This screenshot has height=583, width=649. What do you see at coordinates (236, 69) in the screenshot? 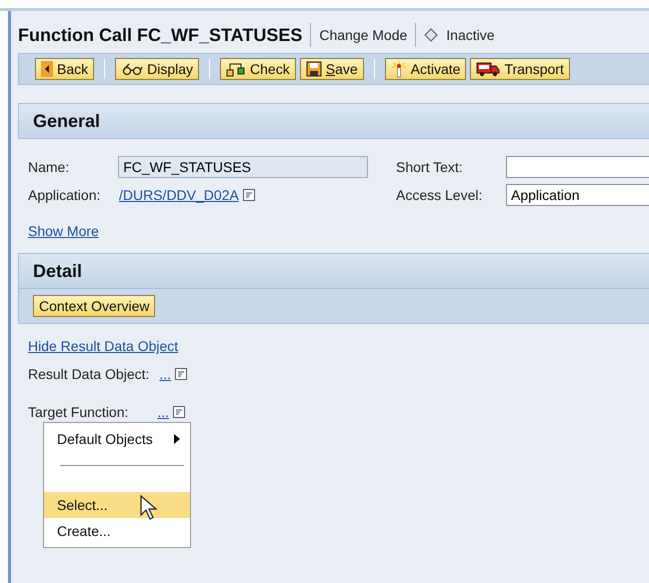
I see `hierarchy-icon` at bounding box center [236, 69].